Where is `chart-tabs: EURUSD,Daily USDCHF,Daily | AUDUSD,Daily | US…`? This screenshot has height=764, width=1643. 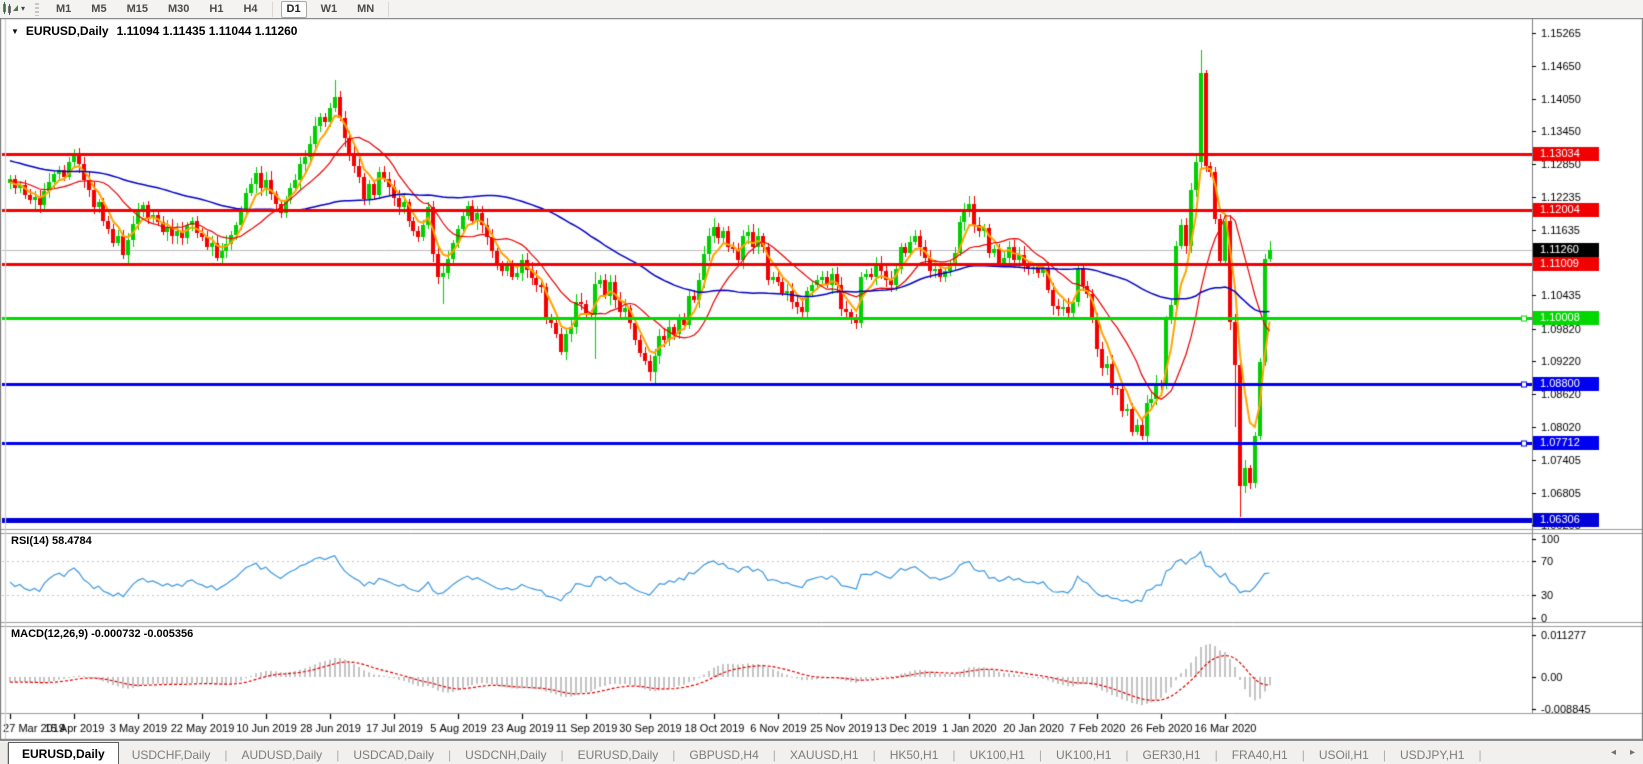
chart-tabs: EURUSD,Daily USDCHF,Daily | AUDUSD,Daily | US… is located at coordinates (745, 752).